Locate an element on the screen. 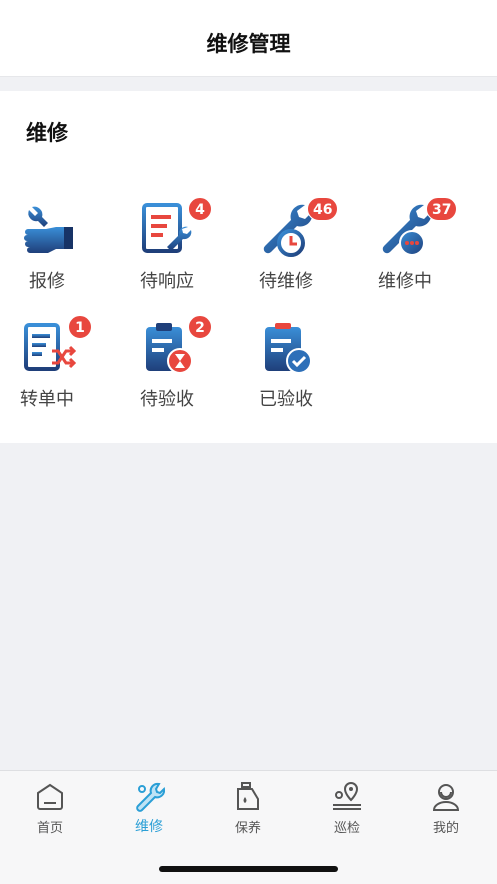 Image resolution: width=497 pixels, height=884 pixels. tile-accepted: 已验收 is located at coordinates (286, 363).